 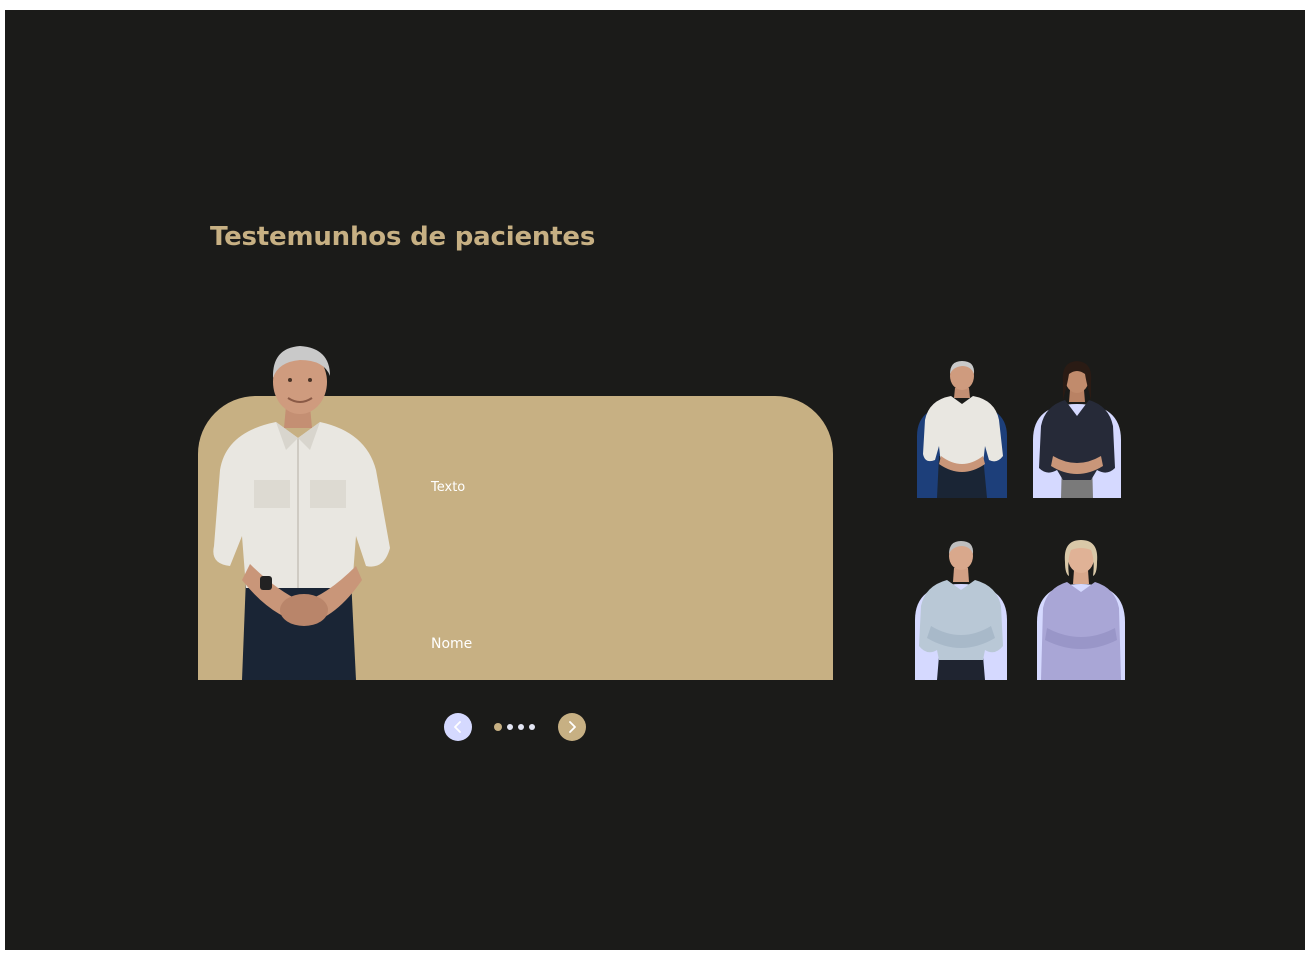 I want to click on testimonial-name: Nome, so click(x=452, y=644).